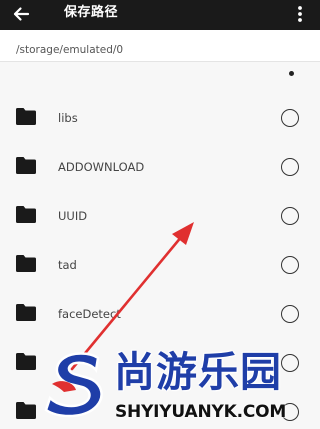 Image resolution: width=320 pixels, height=429 pixels. Describe the element at coordinates (68, 118) in the screenshot. I see `folder-name: libs` at that location.